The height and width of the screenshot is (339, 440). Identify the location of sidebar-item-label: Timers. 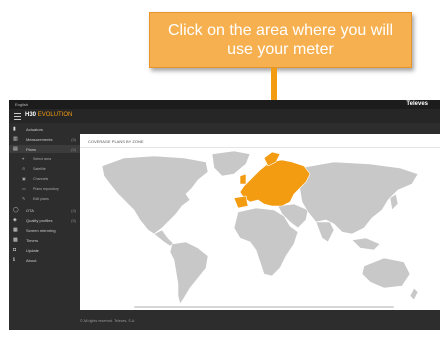
(32, 240).